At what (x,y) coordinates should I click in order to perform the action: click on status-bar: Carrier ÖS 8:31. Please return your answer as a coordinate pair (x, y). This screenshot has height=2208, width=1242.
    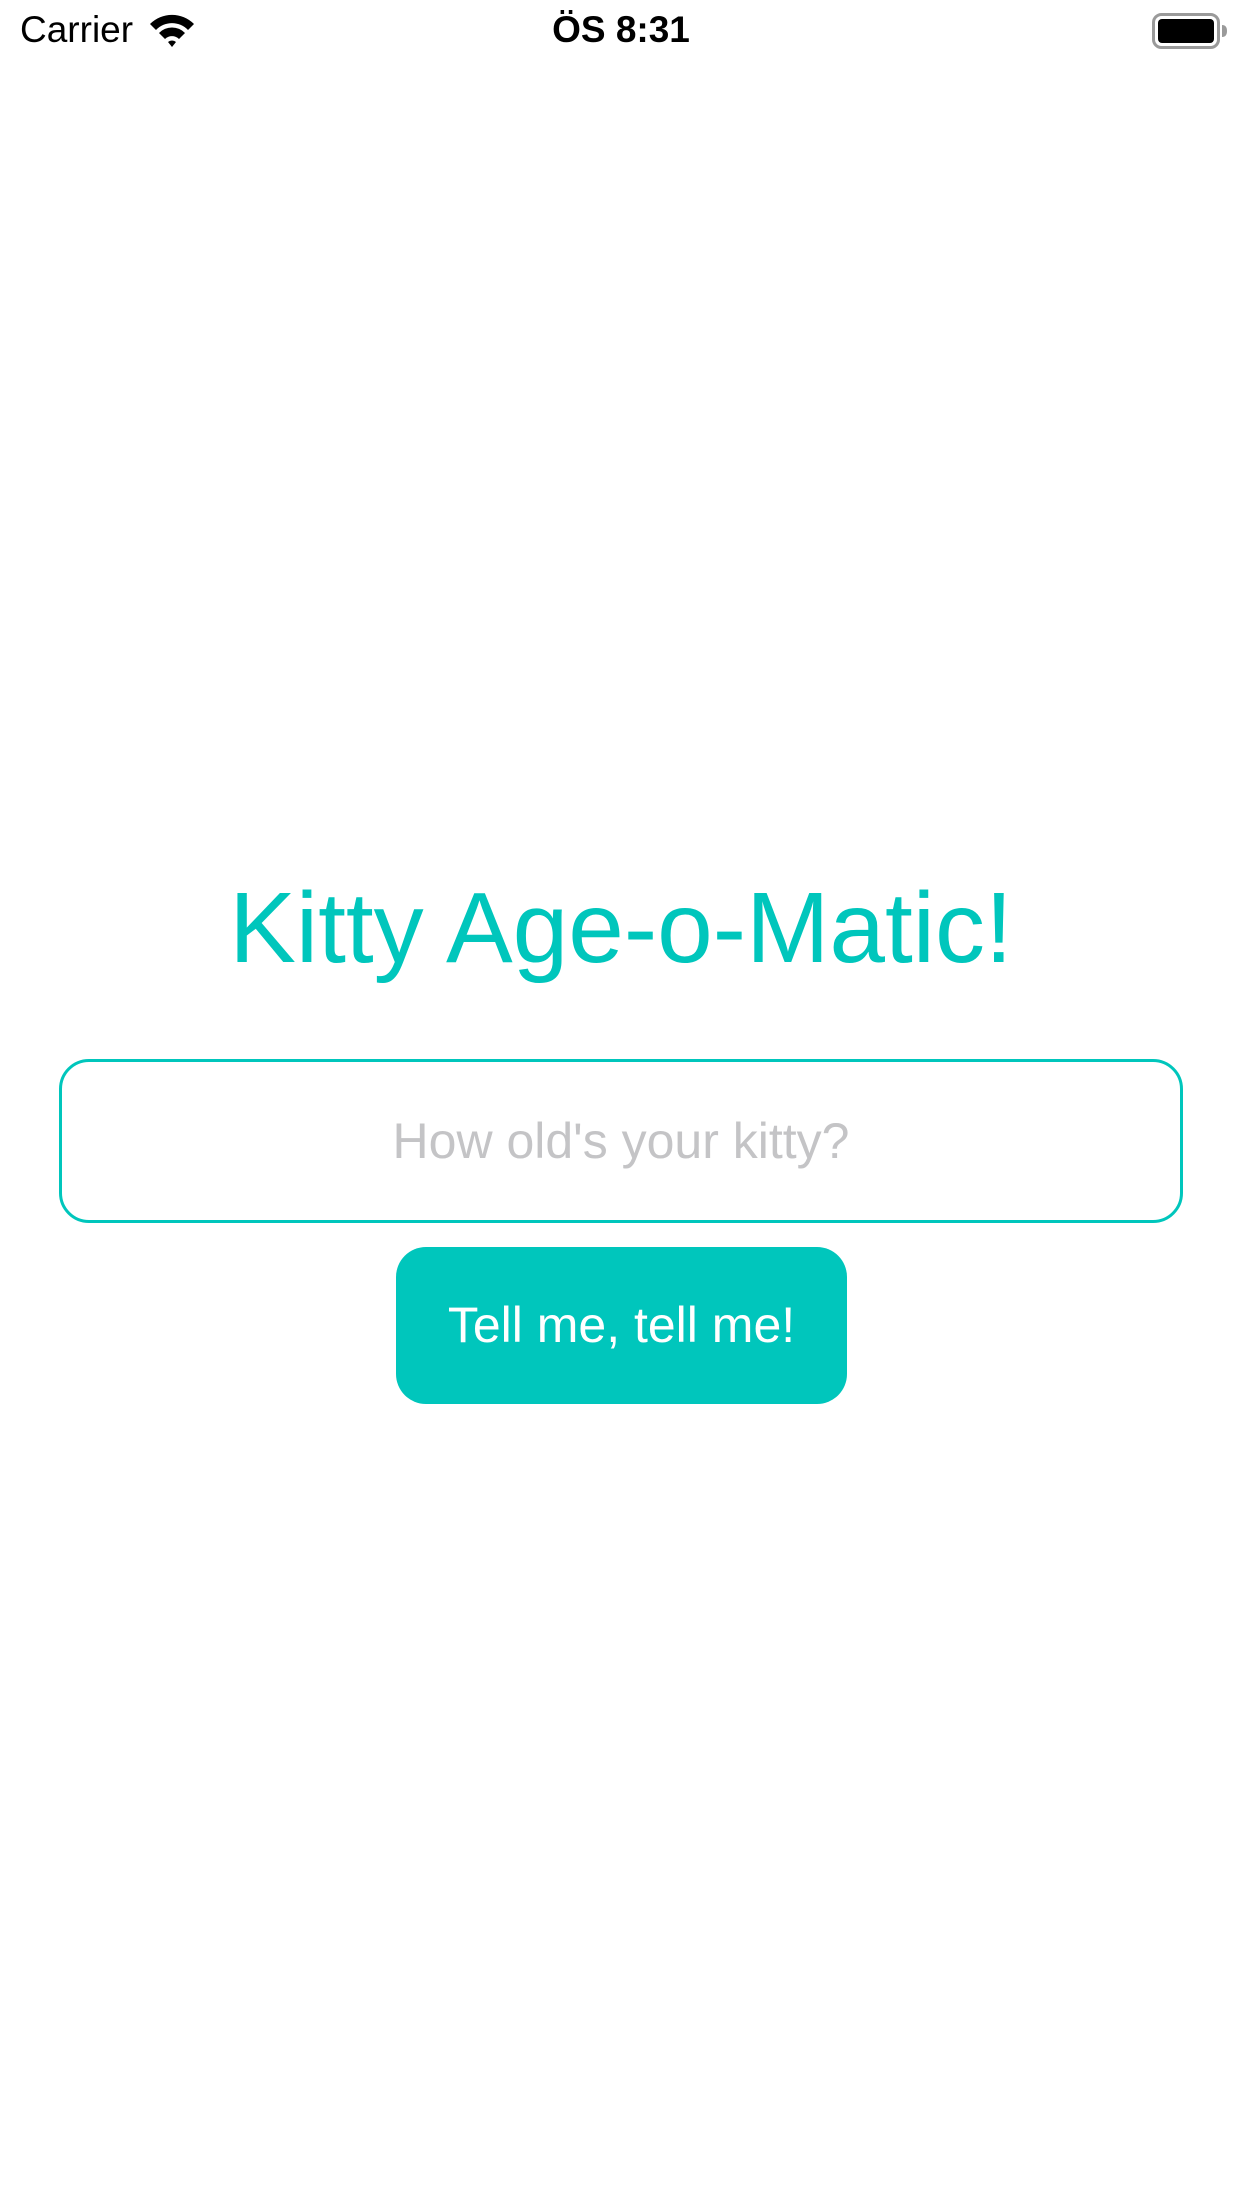
    Looking at the image, I should click on (621, 30).